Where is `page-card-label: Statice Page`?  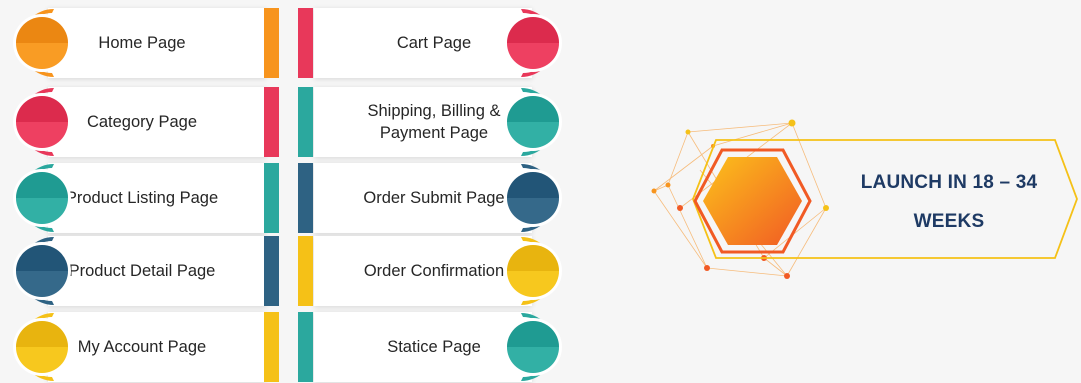
page-card-label: Statice Page is located at coordinates (434, 347).